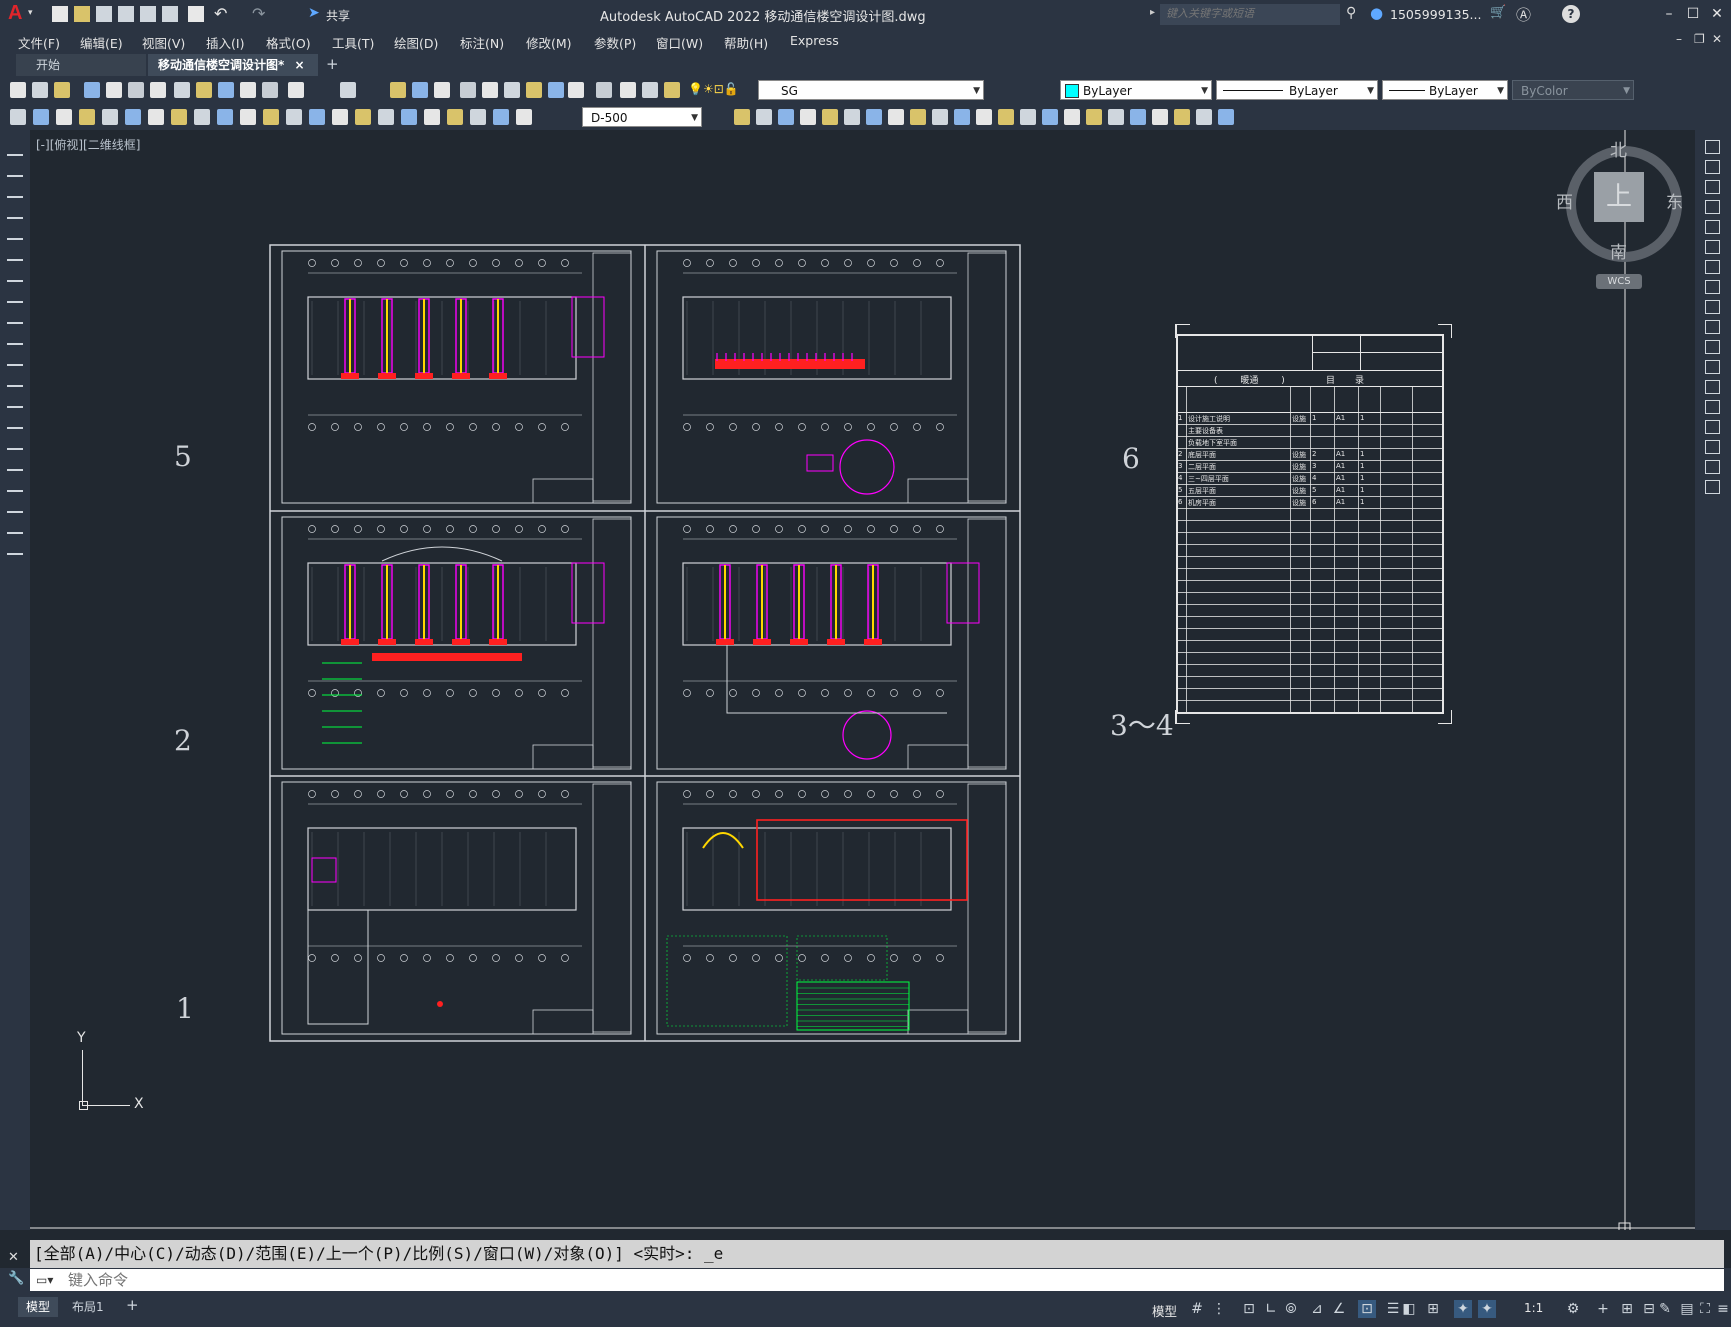  I want to click on extend-icon, so click(1712, 347).